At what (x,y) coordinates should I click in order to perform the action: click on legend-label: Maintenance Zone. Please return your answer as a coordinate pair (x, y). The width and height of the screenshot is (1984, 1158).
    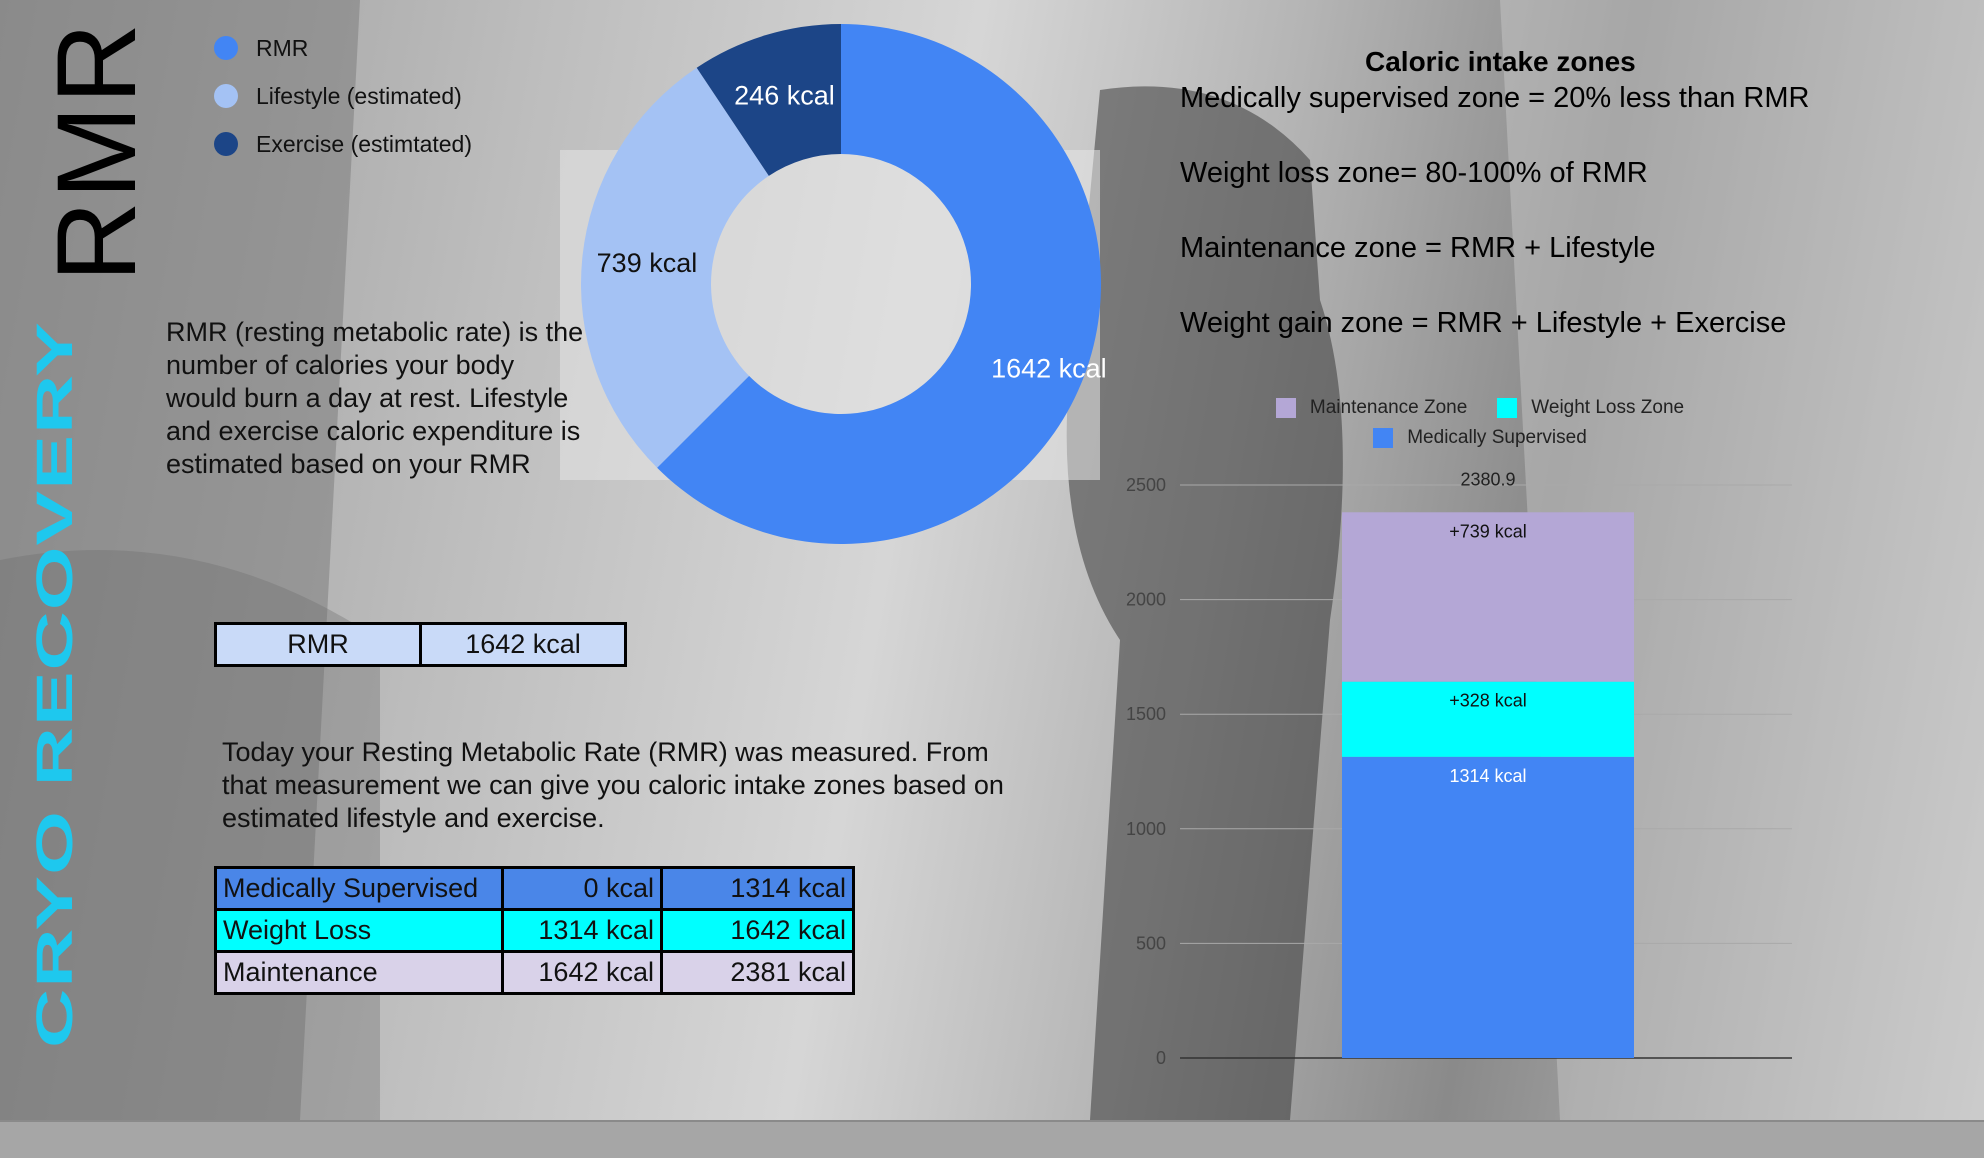
    Looking at the image, I should click on (1388, 407).